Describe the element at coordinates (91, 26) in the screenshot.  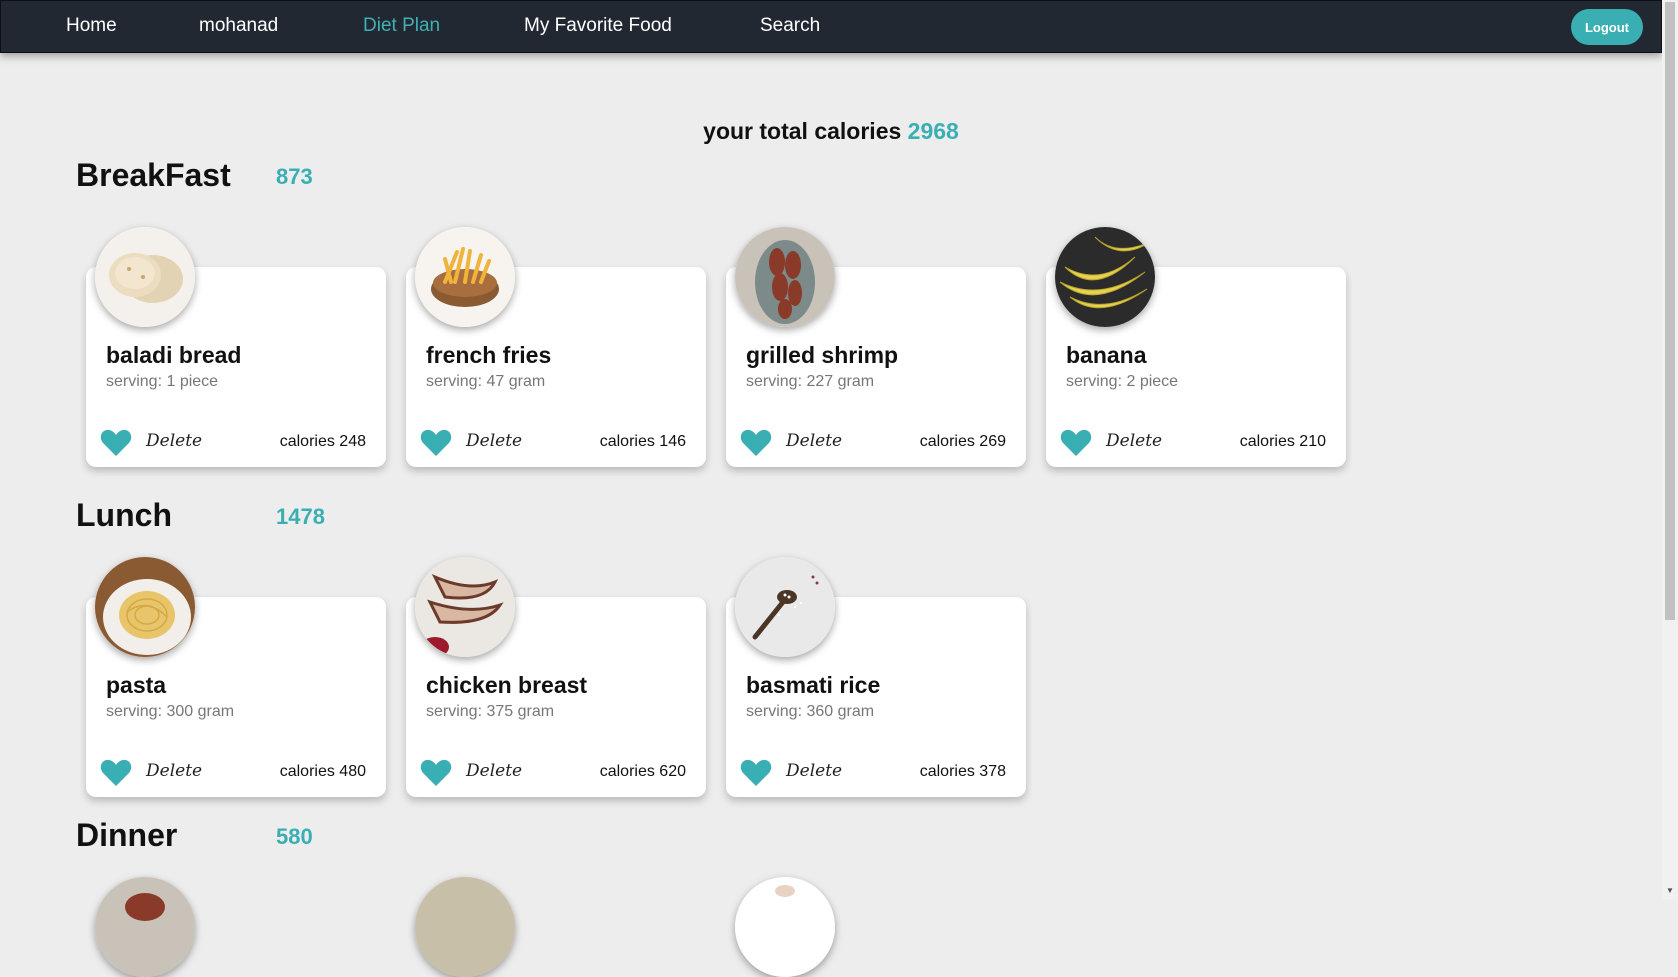
I see `nav-home: Home` at that location.